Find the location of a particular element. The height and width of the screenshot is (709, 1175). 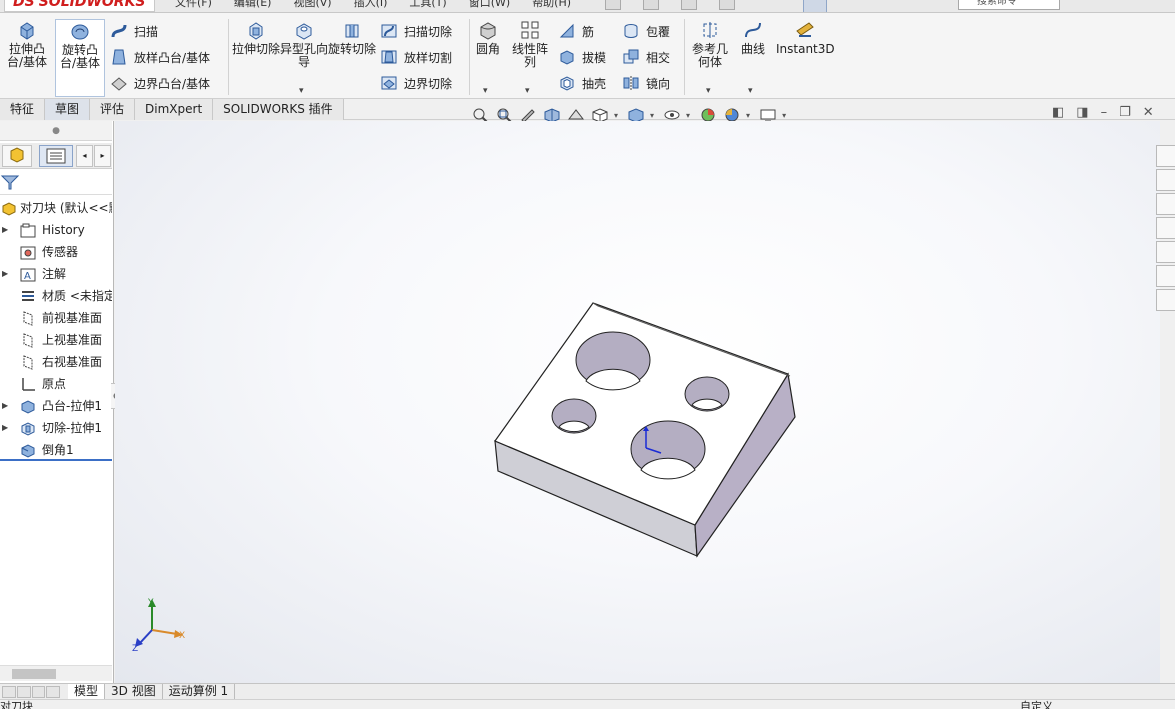

tree-item-material: 材质 <未指定> is located at coordinates (56, 296).